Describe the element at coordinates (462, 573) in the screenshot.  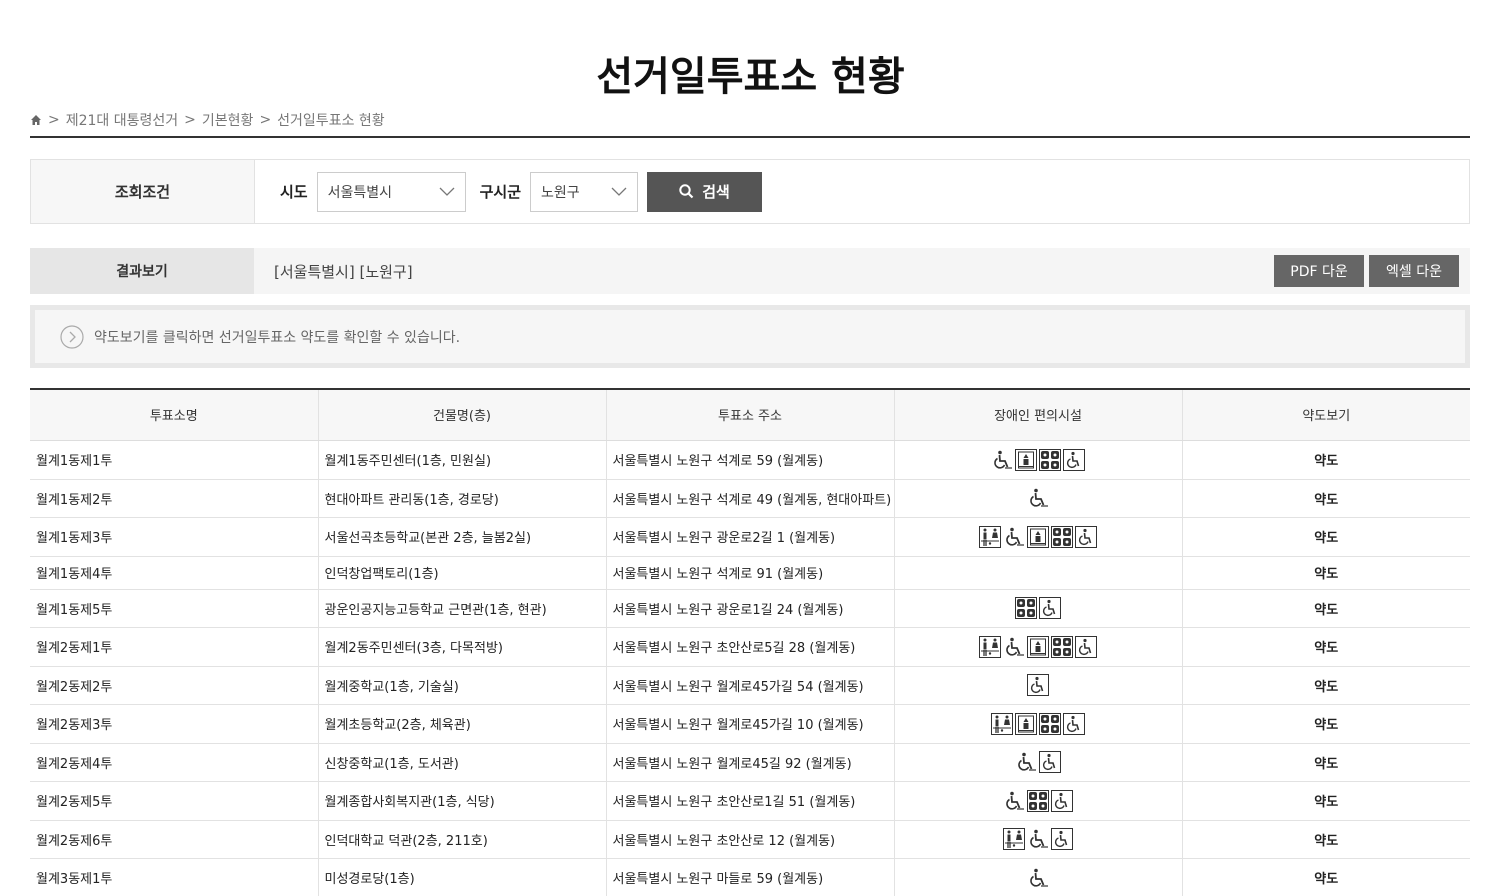
I see `building-cell: 인덕창업팩토리(1층)` at that location.